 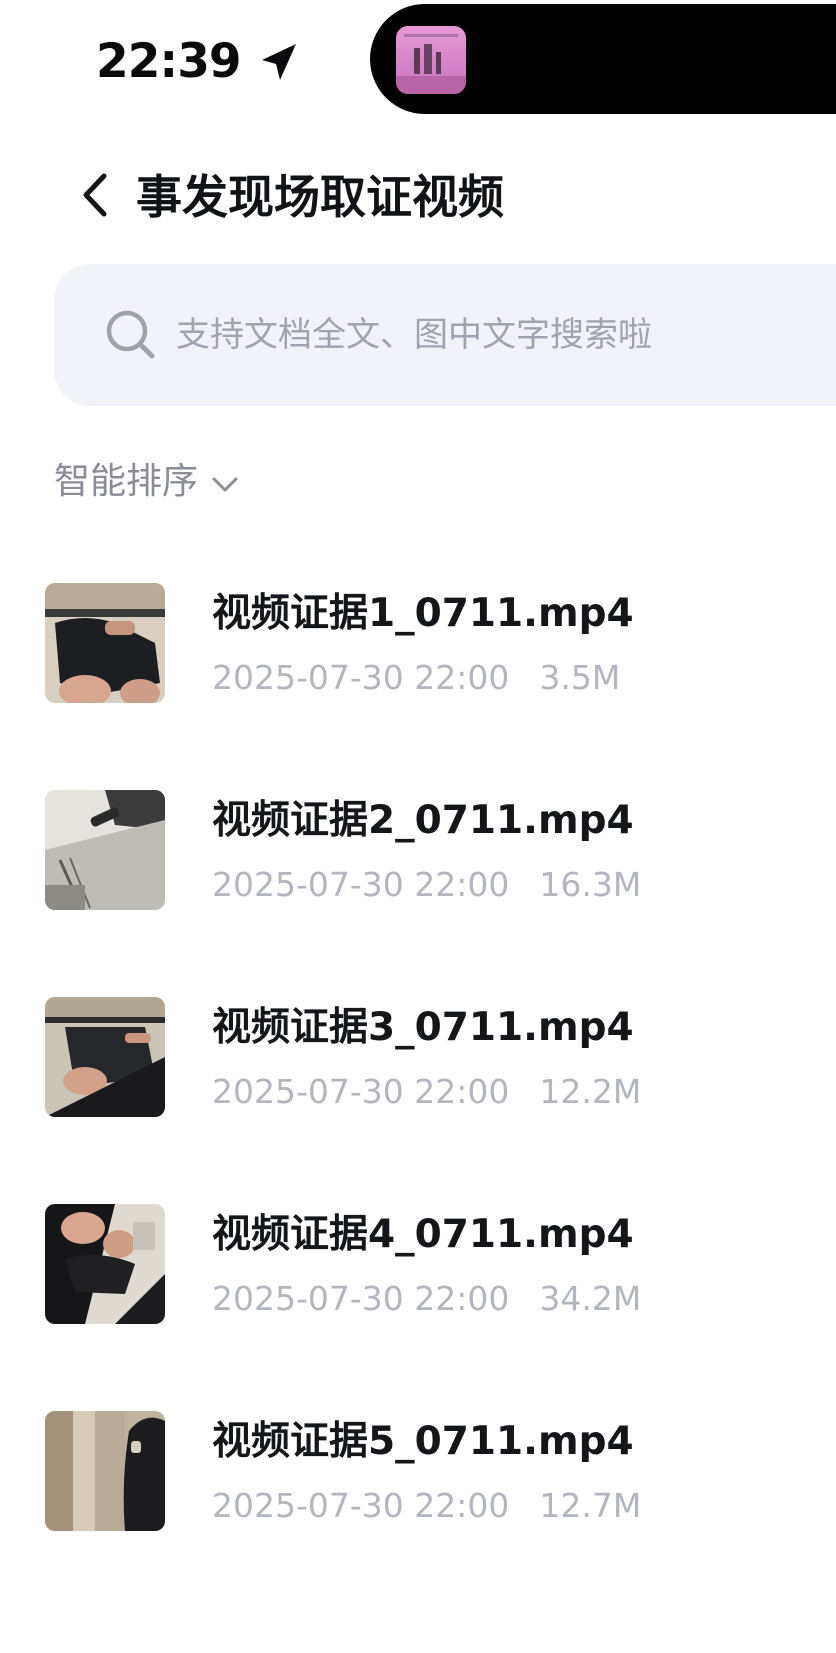 What do you see at coordinates (423, 1027) in the screenshot?
I see `file-name: 视频证据3_0711.mp4` at bounding box center [423, 1027].